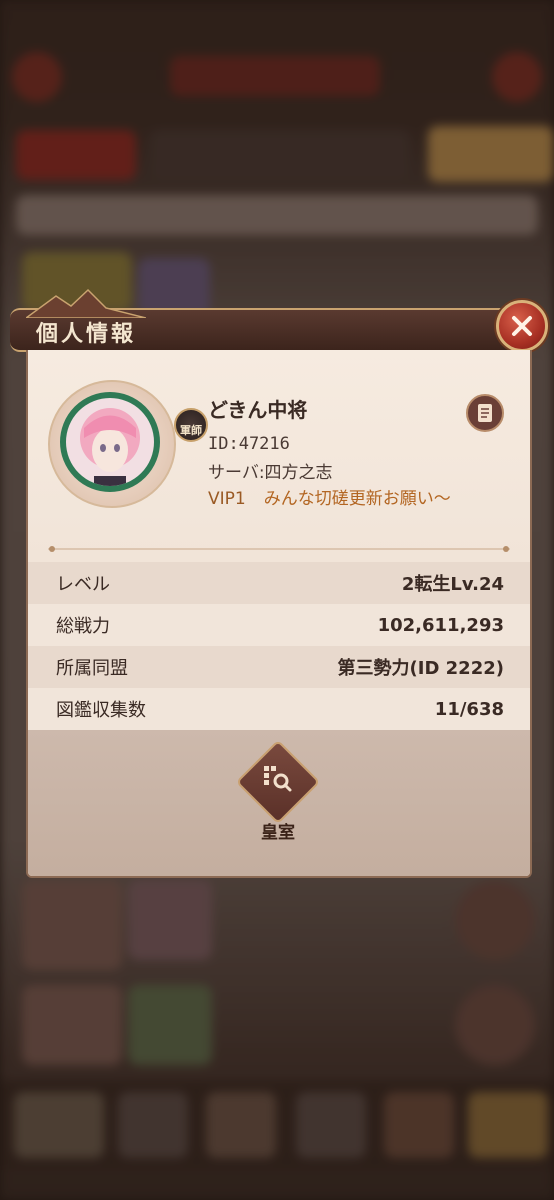 The width and height of the screenshot is (554, 1200). I want to click on close-button, so click(522, 326).